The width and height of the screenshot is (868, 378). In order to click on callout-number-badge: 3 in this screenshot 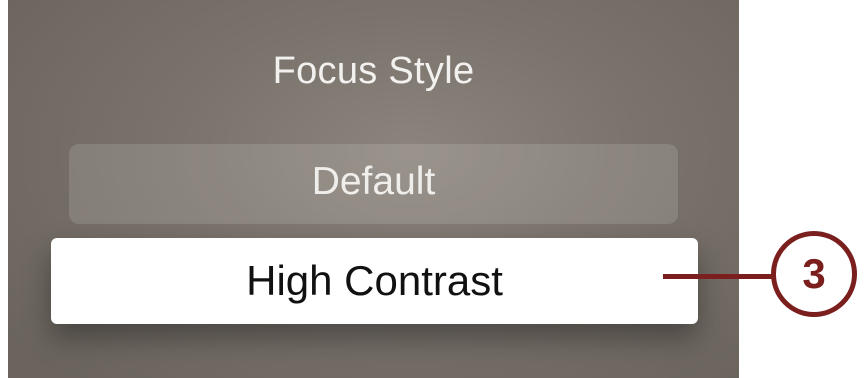, I will do `click(814, 274)`.